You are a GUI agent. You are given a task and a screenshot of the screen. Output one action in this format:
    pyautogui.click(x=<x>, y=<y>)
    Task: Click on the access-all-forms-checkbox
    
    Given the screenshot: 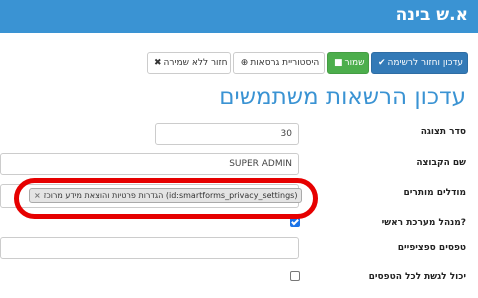 What is the action you would take?
    pyautogui.click(x=295, y=276)
    